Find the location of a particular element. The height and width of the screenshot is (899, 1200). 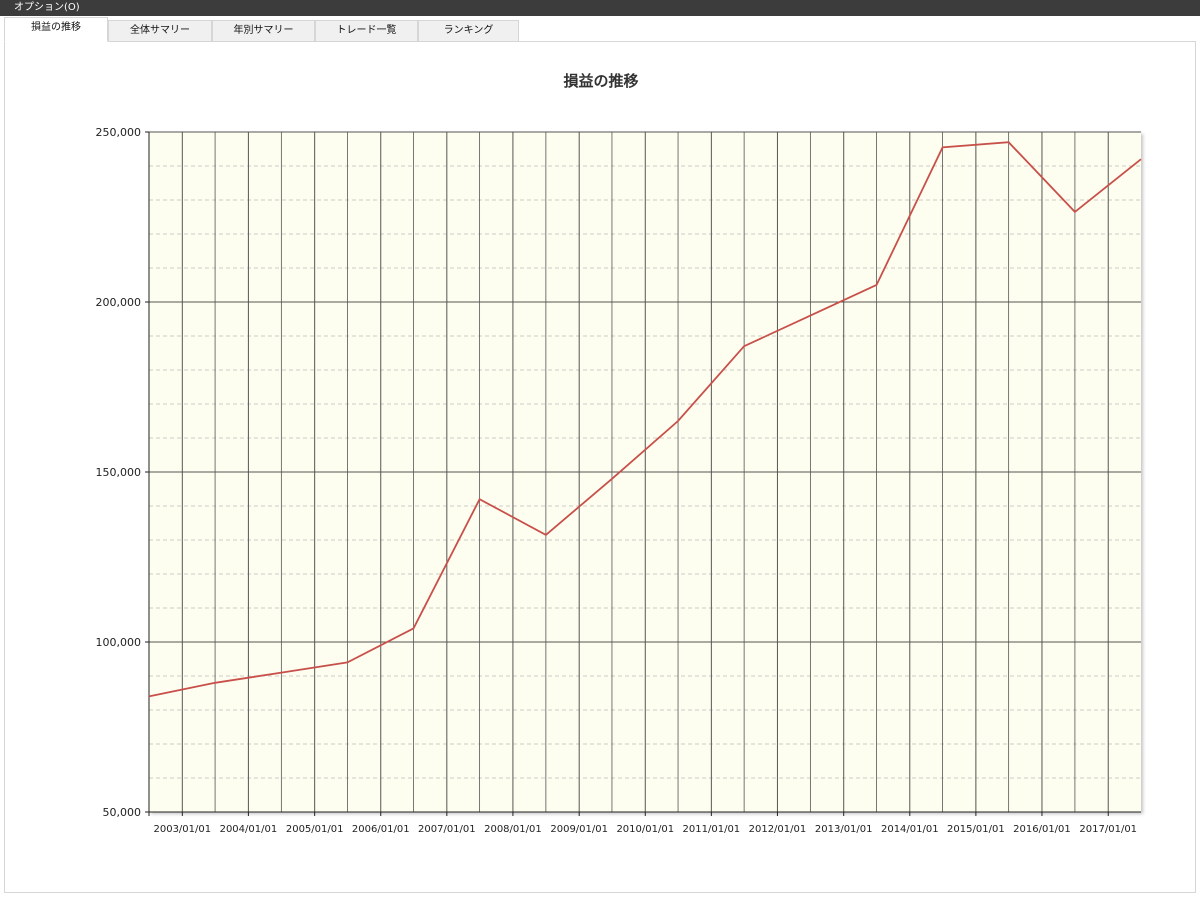

y-tick-label: 100,000 is located at coordinates (119, 642).